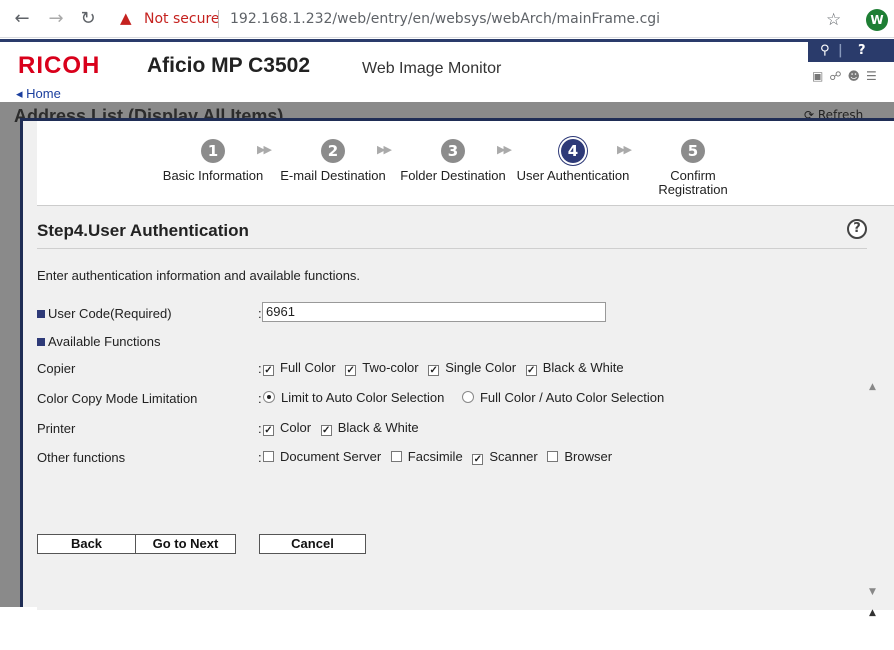  I want to click on step-label: E-mail Destination, so click(333, 175).